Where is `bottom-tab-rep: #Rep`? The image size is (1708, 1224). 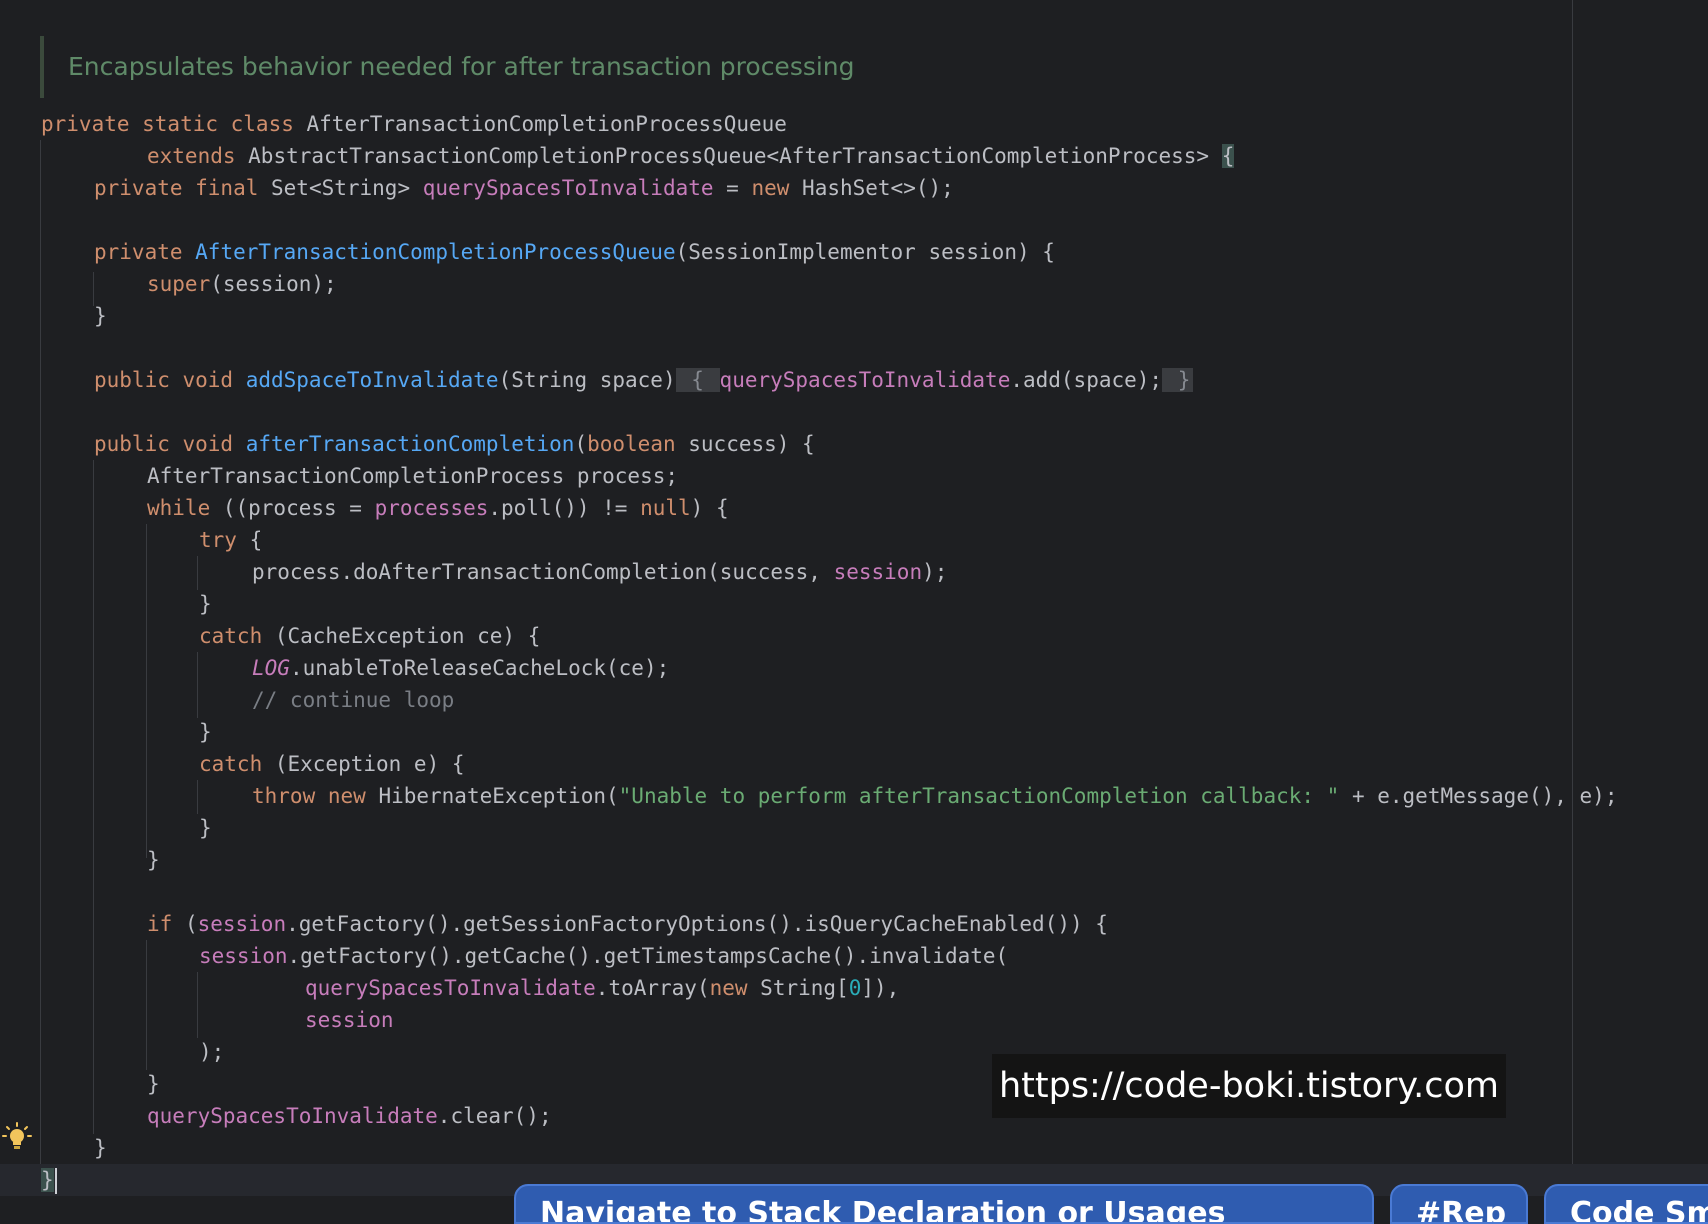 bottom-tab-rep: #Rep is located at coordinates (1459, 1204).